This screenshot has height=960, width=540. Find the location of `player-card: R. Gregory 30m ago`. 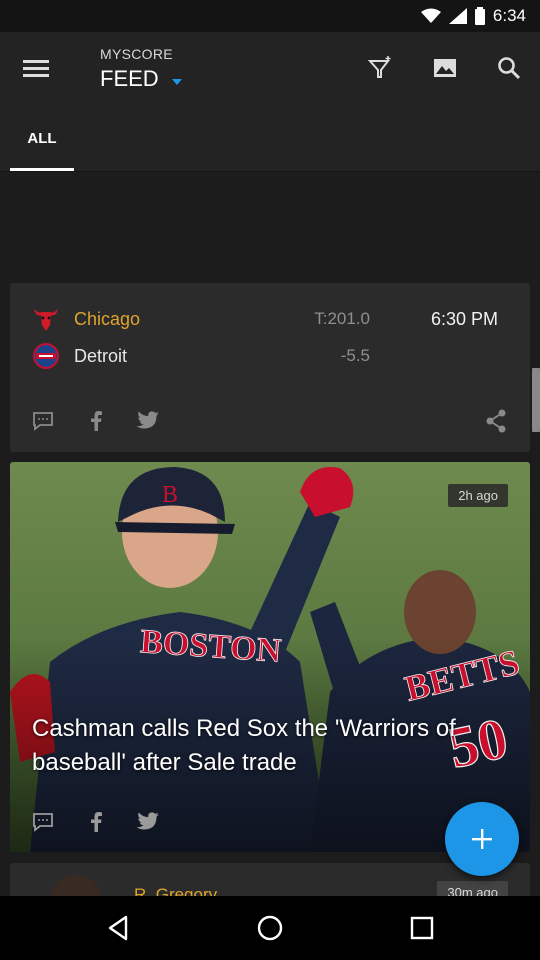

player-card: R. Gregory 30m ago is located at coordinates (270, 879).